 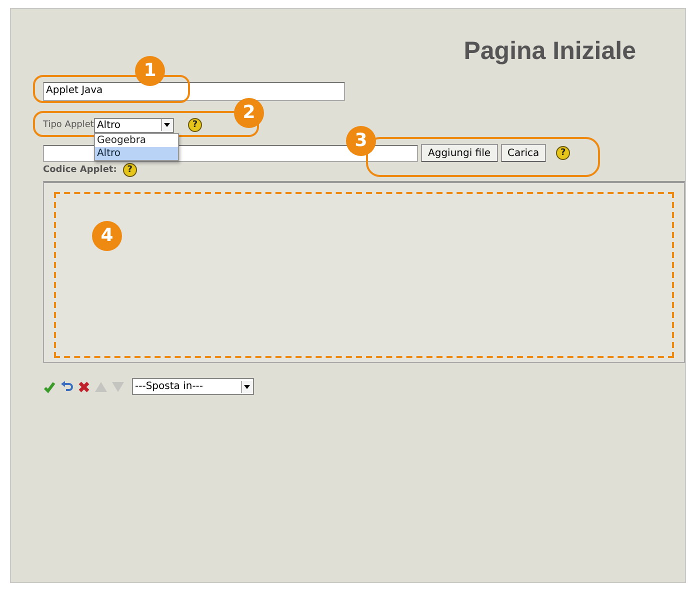 I want to click on callout-badge: 2, so click(x=249, y=113).